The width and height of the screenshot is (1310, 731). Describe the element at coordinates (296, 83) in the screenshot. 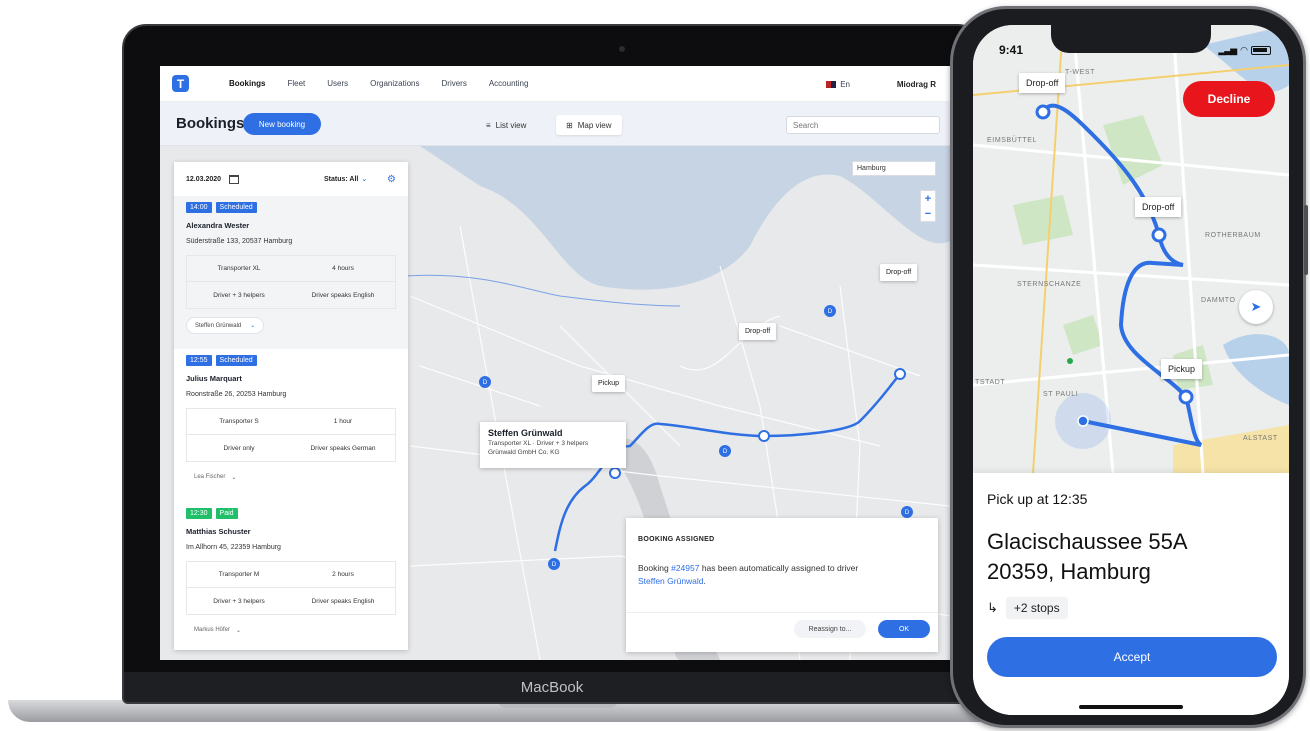

I see `nav-fleet: Fleet` at that location.